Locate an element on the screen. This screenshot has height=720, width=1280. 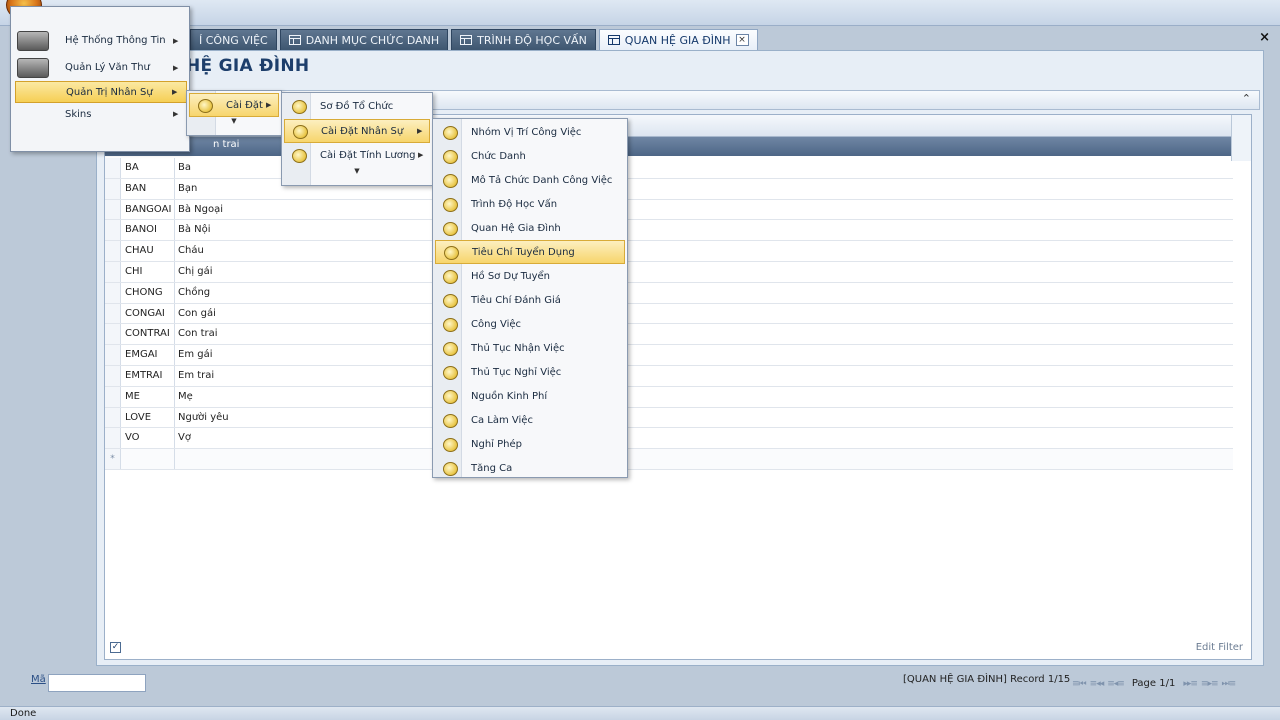
new-row: * is located at coordinates (669, 459).